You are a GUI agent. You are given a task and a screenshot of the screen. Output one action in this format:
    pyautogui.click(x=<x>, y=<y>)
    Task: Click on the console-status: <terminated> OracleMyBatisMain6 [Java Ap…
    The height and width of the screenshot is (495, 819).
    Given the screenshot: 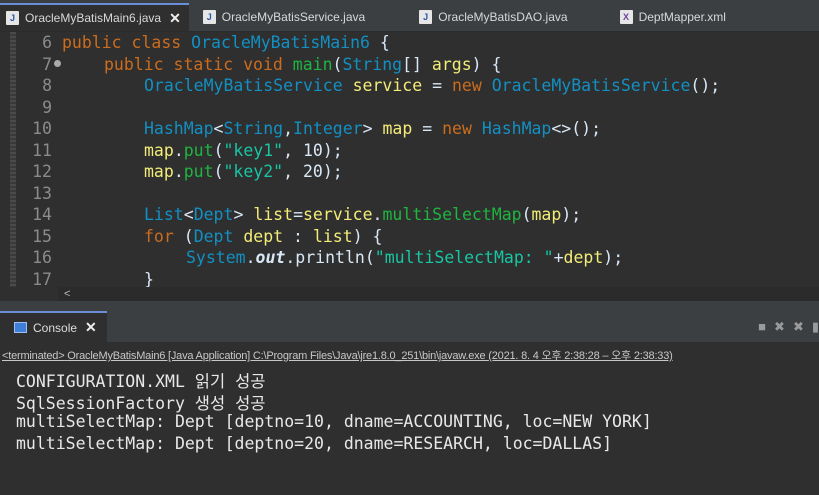 What is the action you would take?
    pyautogui.click(x=337, y=355)
    